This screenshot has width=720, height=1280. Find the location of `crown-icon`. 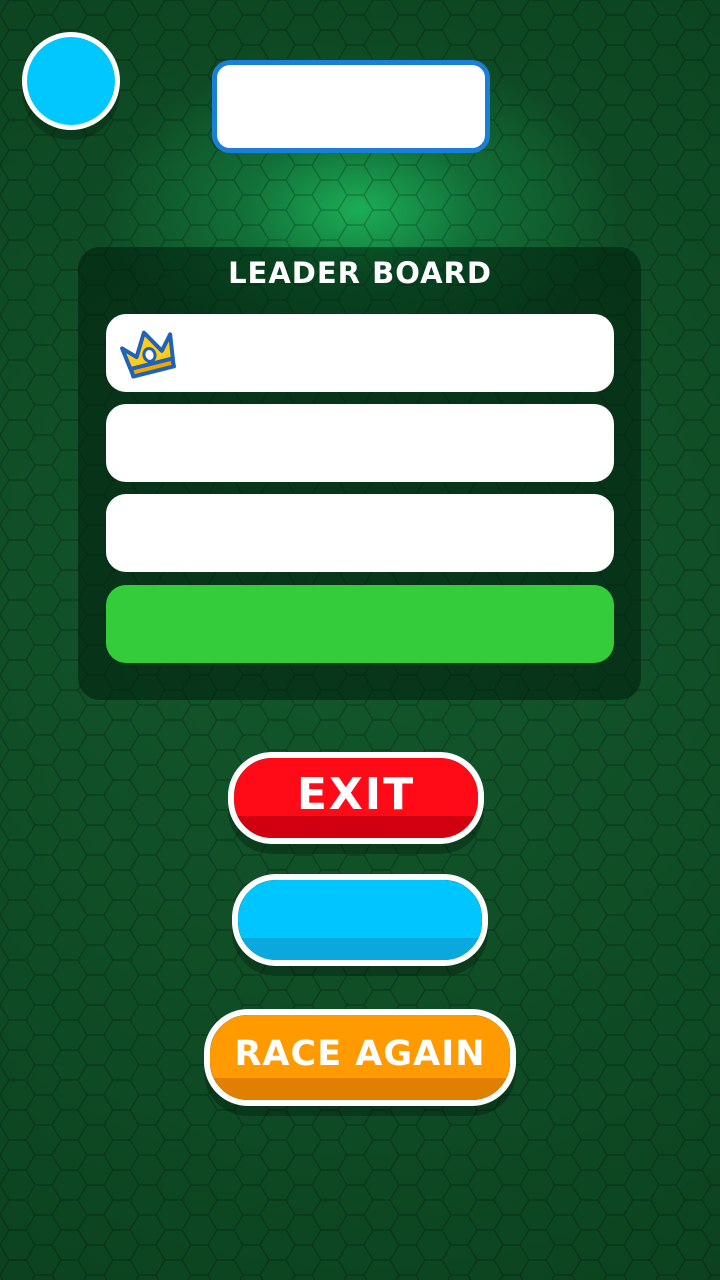

crown-icon is located at coordinates (148, 354).